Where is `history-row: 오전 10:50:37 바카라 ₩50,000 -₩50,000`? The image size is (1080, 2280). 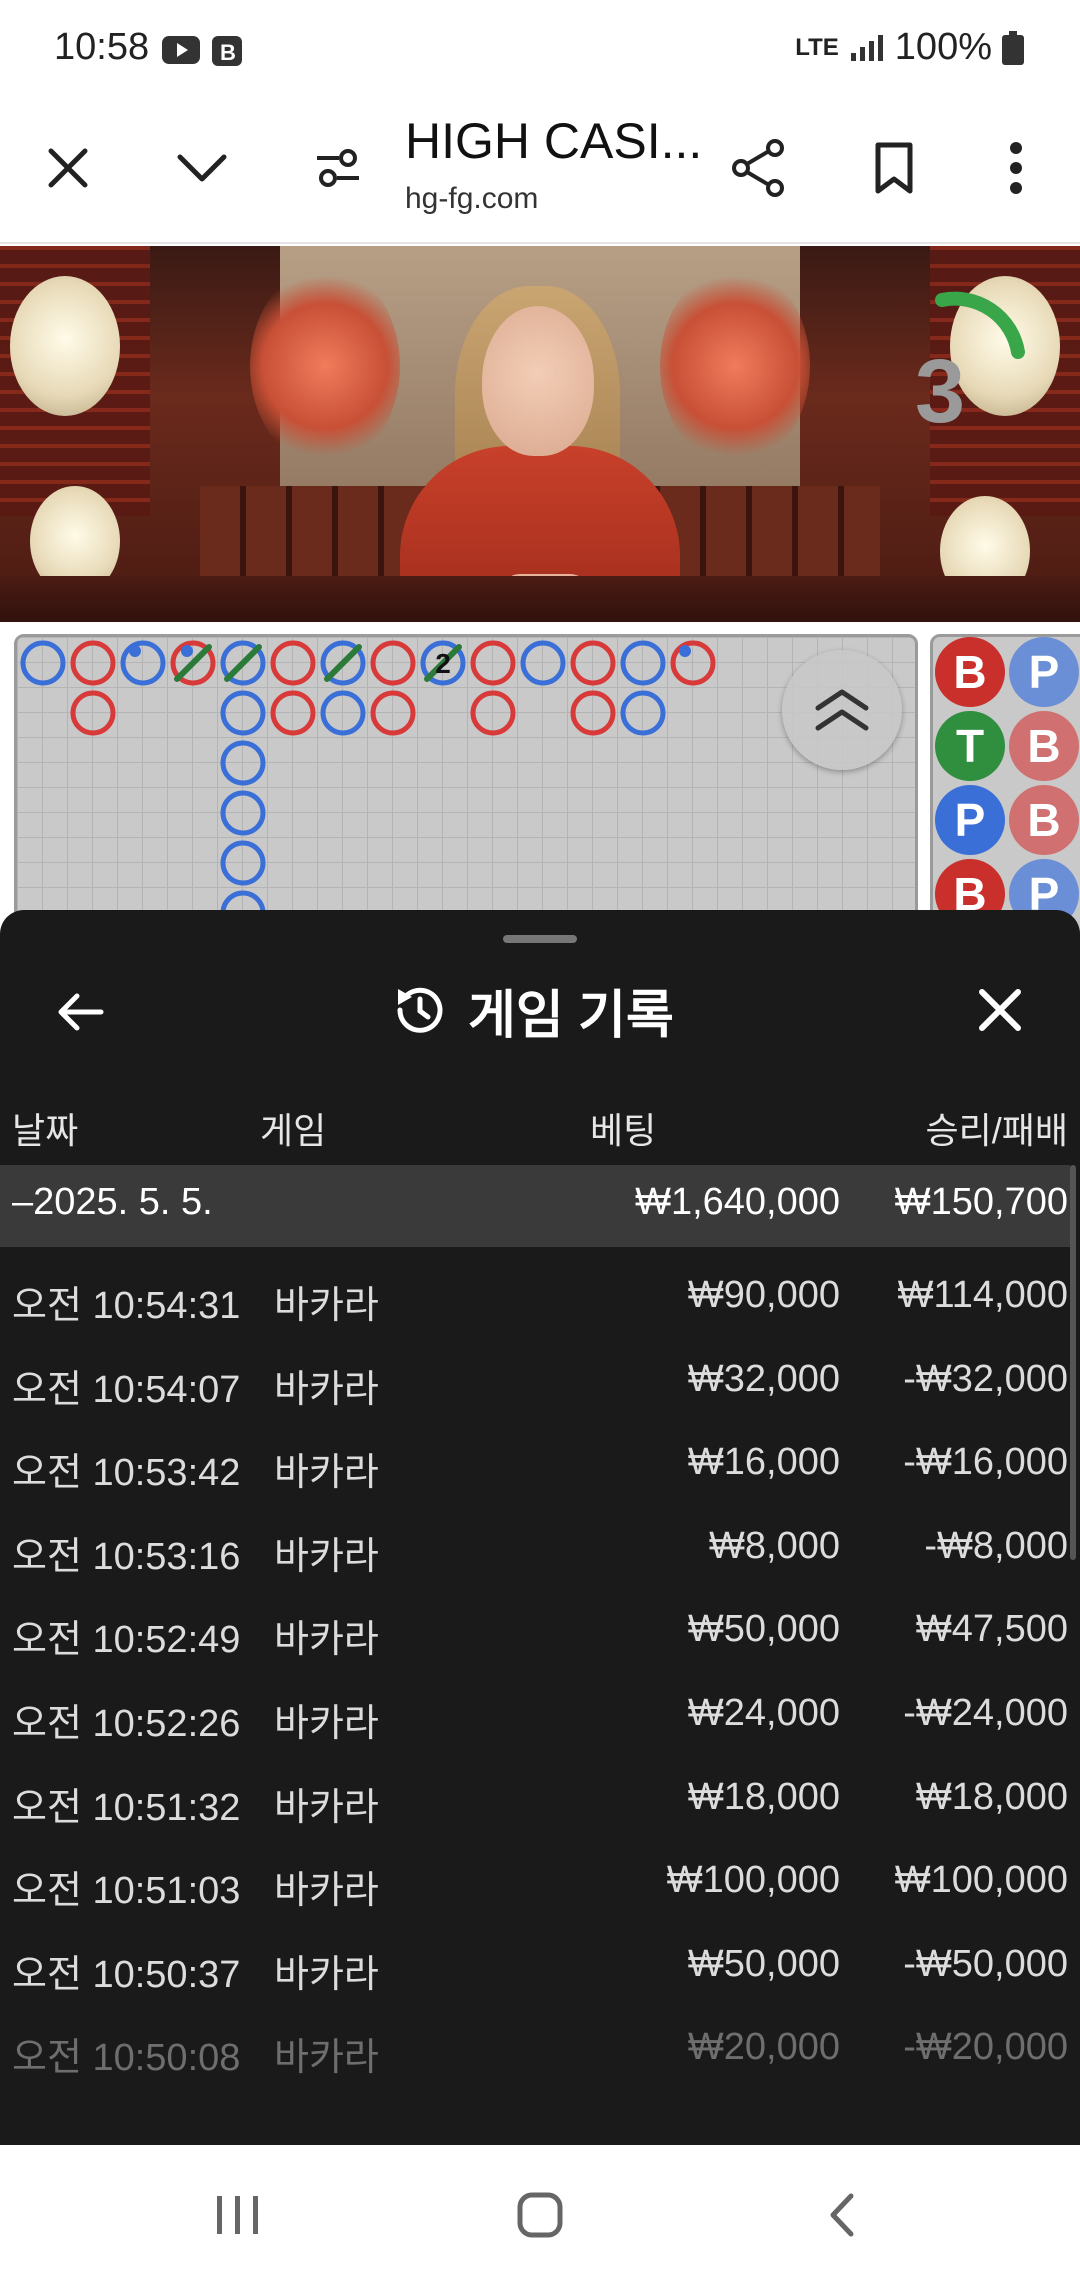 history-row: 오전 10:50:37 바카라 ₩50,000 -₩50,000 is located at coordinates (535, 1963).